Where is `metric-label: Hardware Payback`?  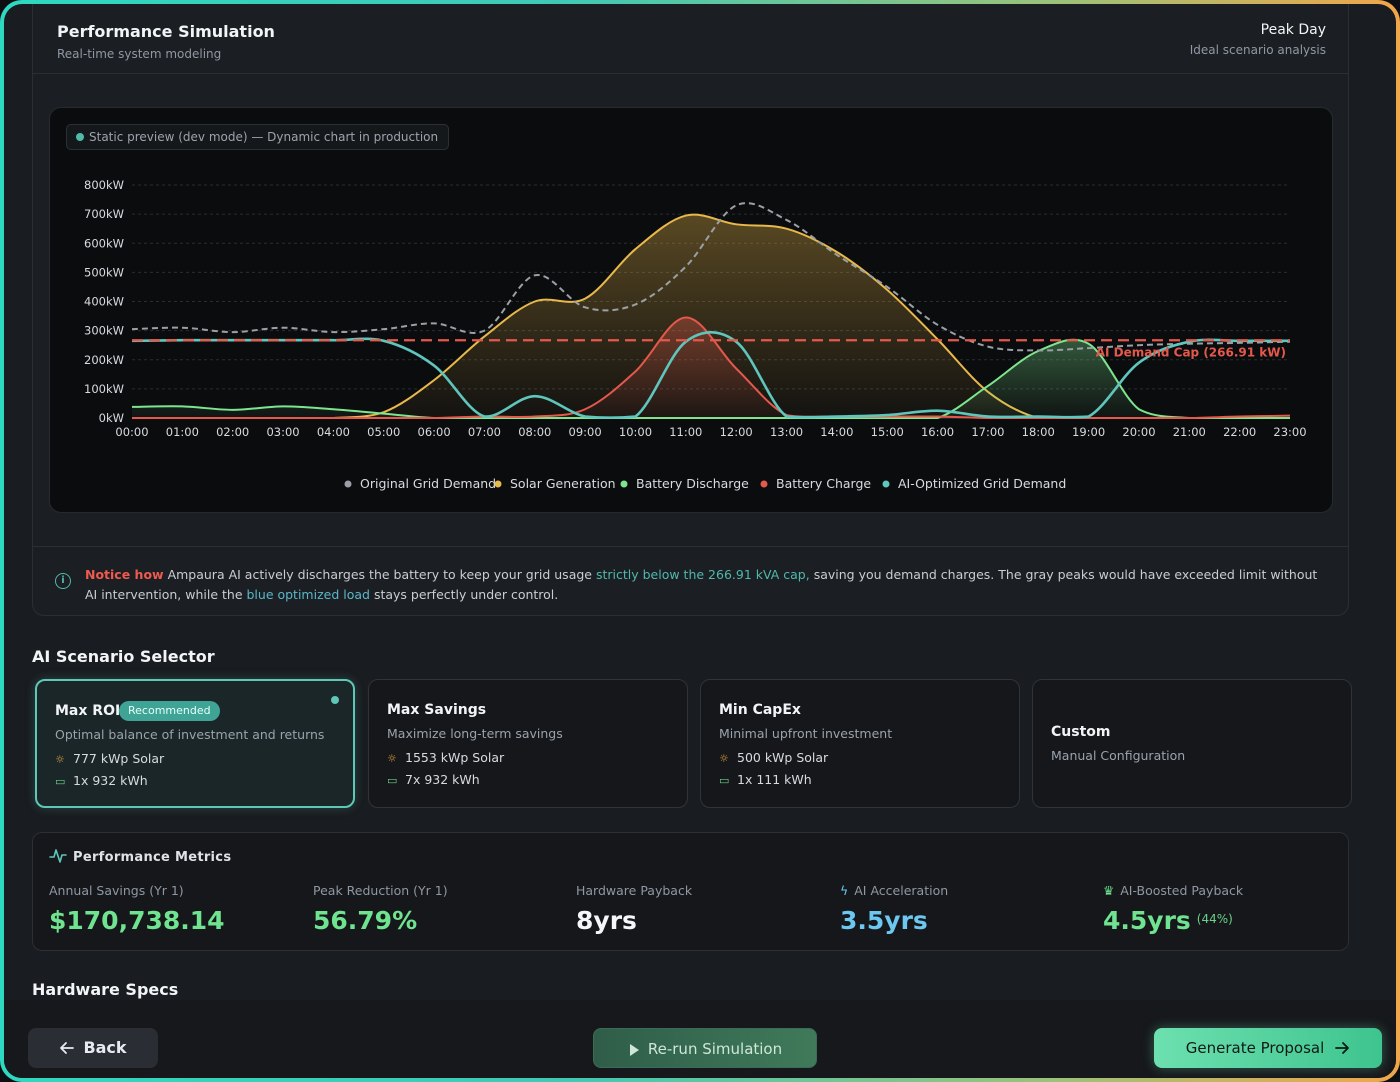
metric-label: Hardware Payback is located at coordinates (634, 890).